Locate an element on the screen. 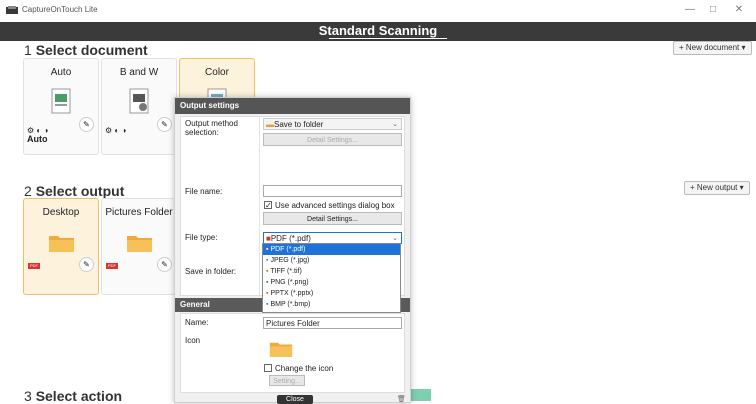  card-label: Desktop is located at coordinates (61, 212).